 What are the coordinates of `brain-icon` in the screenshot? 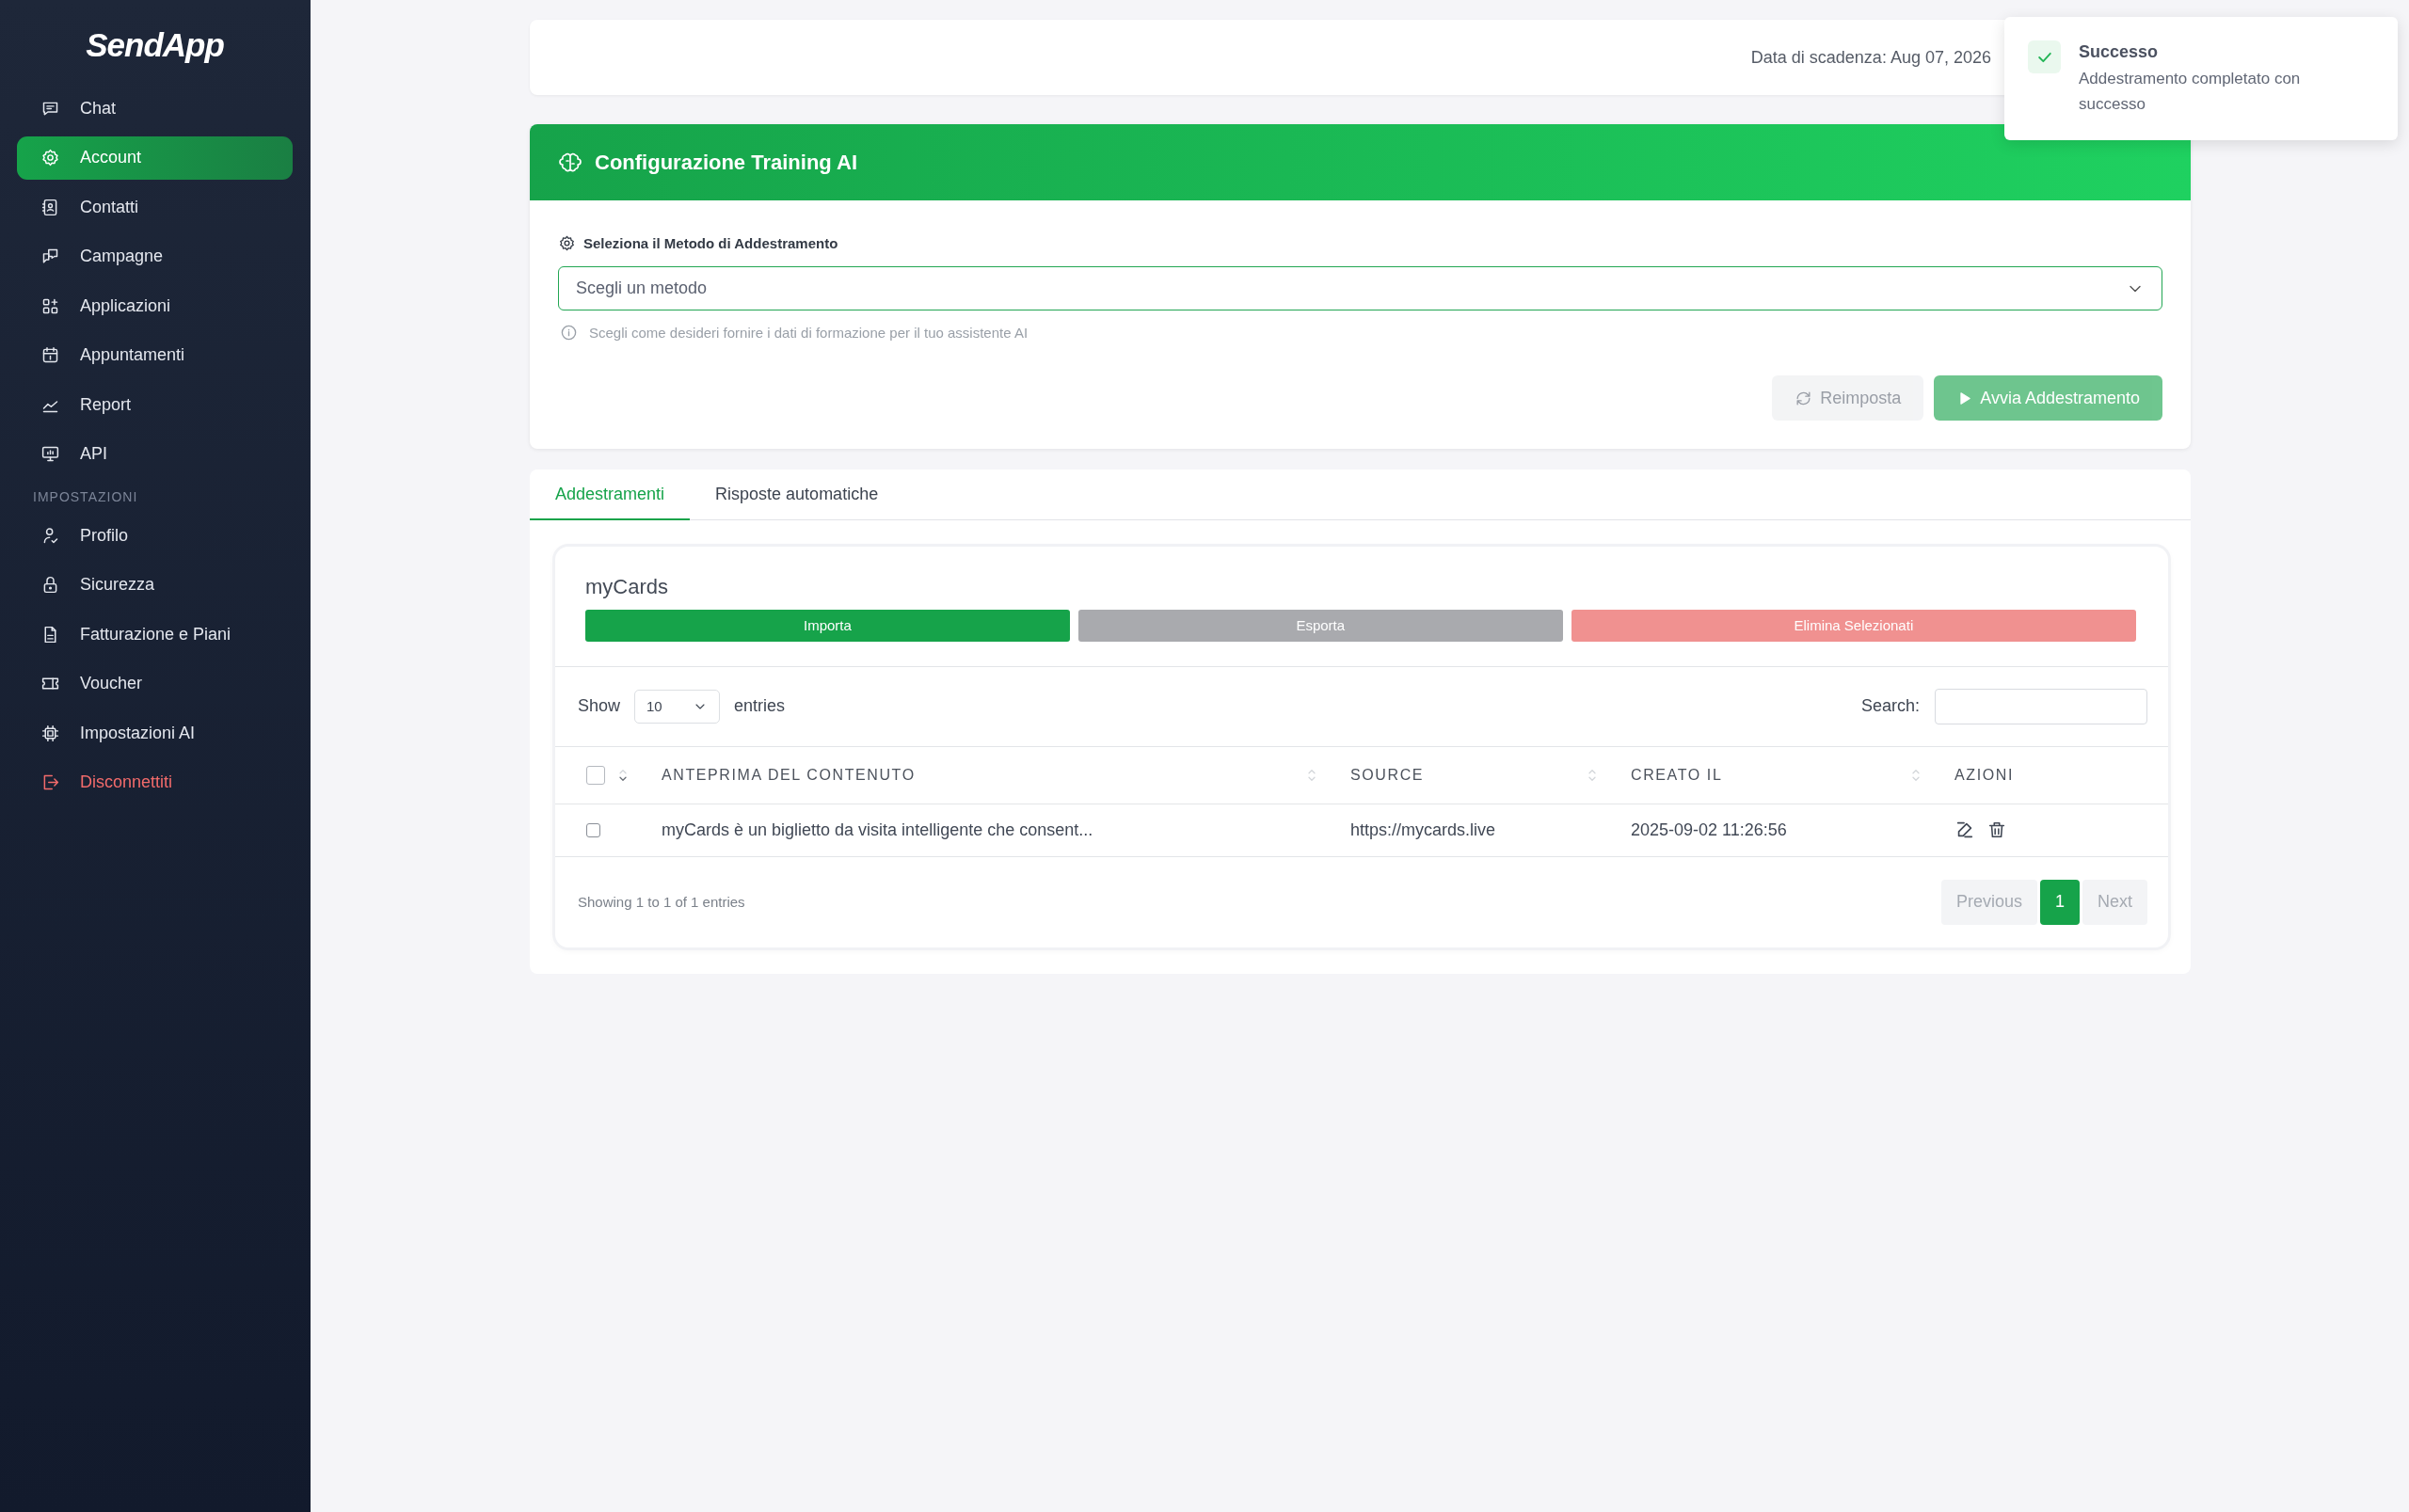 It's located at (571, 163).